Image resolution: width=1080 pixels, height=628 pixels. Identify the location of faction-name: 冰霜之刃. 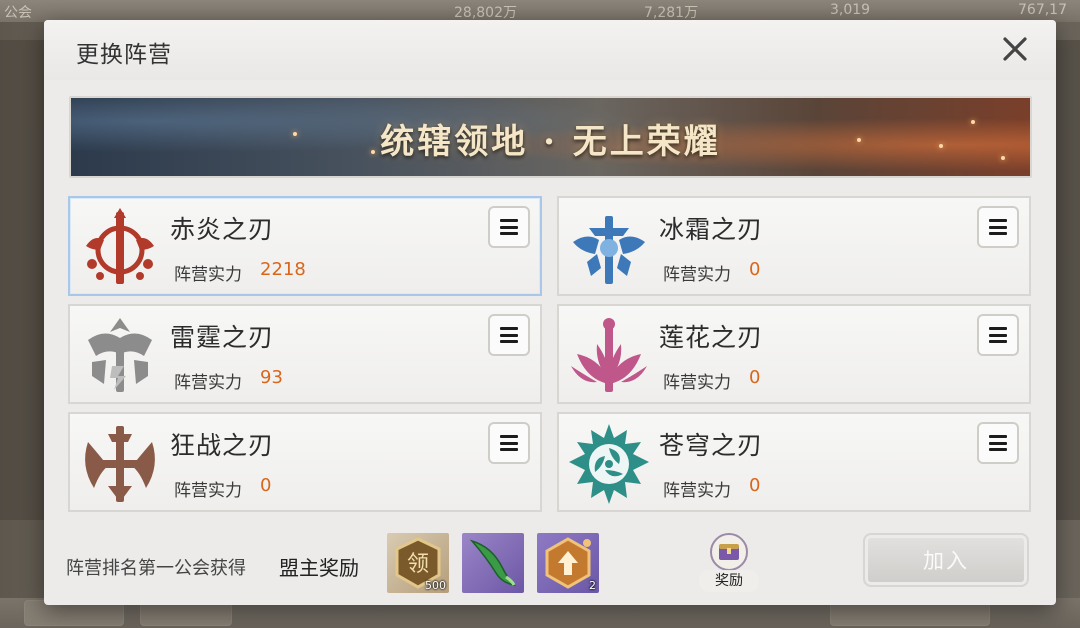
(711, 229).